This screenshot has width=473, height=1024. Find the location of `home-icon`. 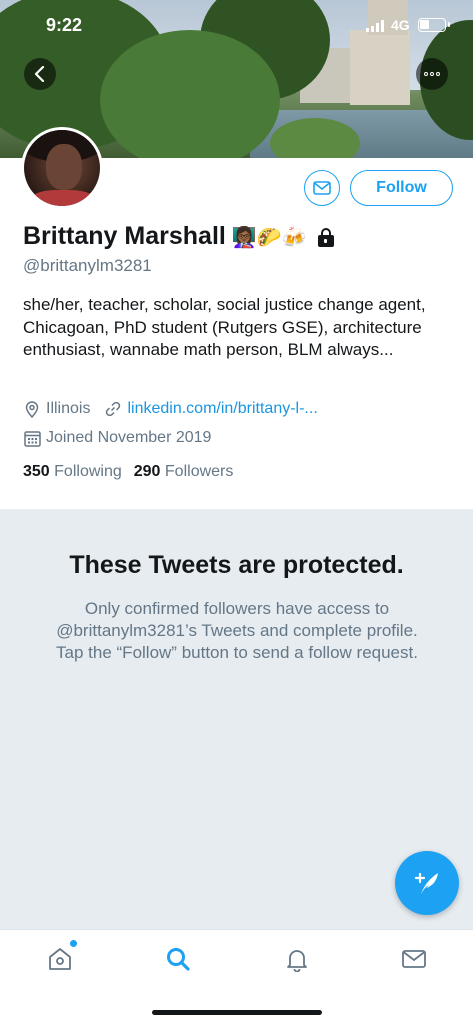

home-icon is located at coordinates (60, 959).